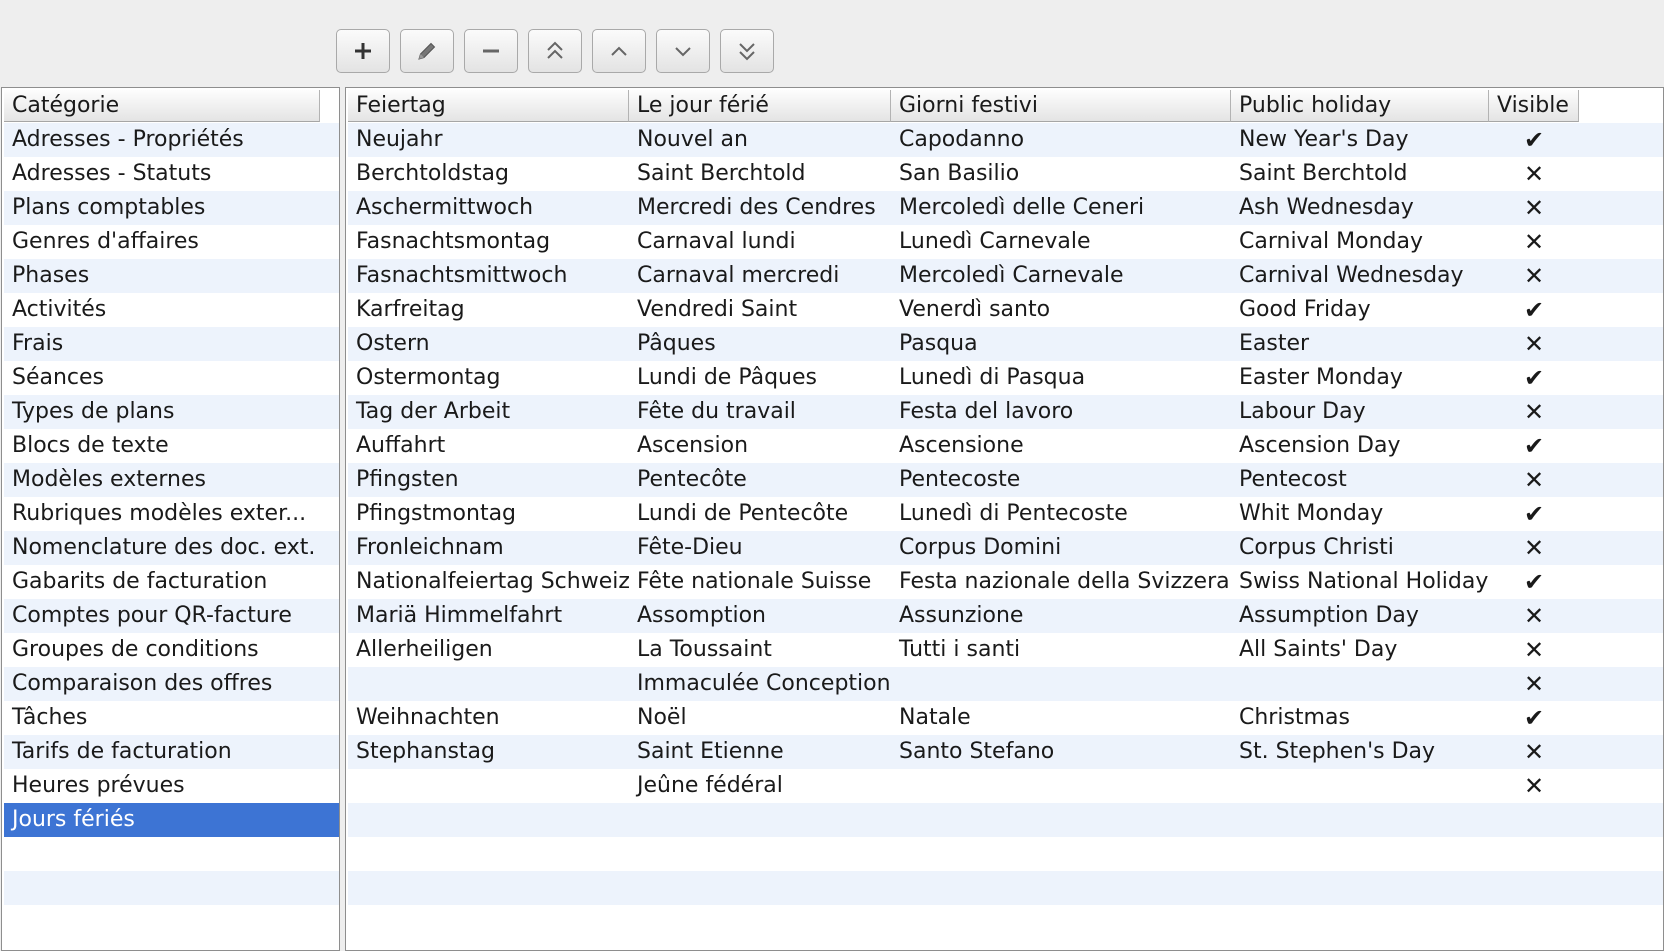  What do you see at coordinates (743, 513) in the screenshot?
I see `cell-jour-ferie: Lundi de Pentecôte` at bounding box center [743, 513].